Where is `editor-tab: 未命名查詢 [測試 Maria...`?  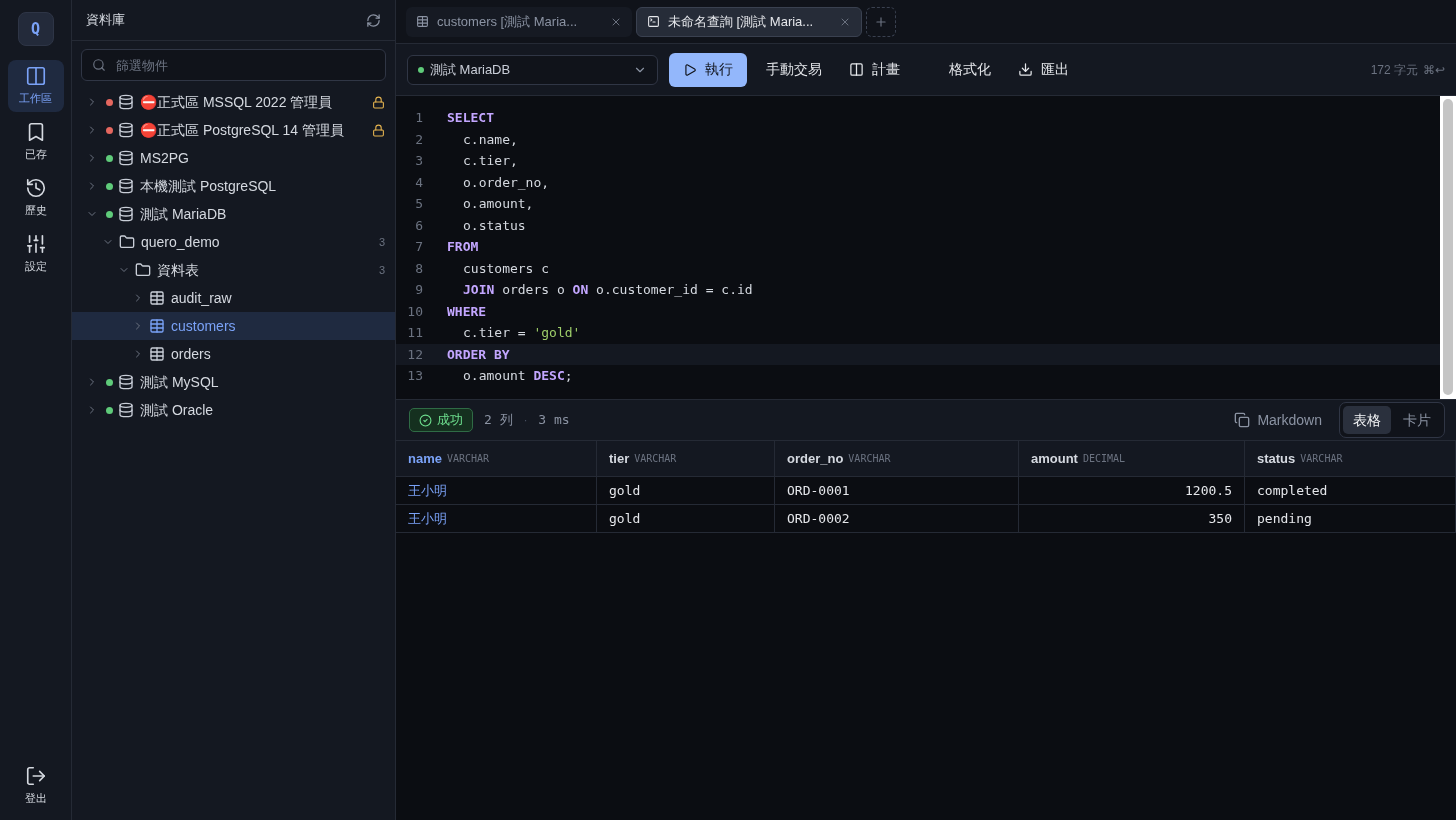
editor-tab: 未命名查詢 [測試 Maria... is located at coordinates (749, 21).